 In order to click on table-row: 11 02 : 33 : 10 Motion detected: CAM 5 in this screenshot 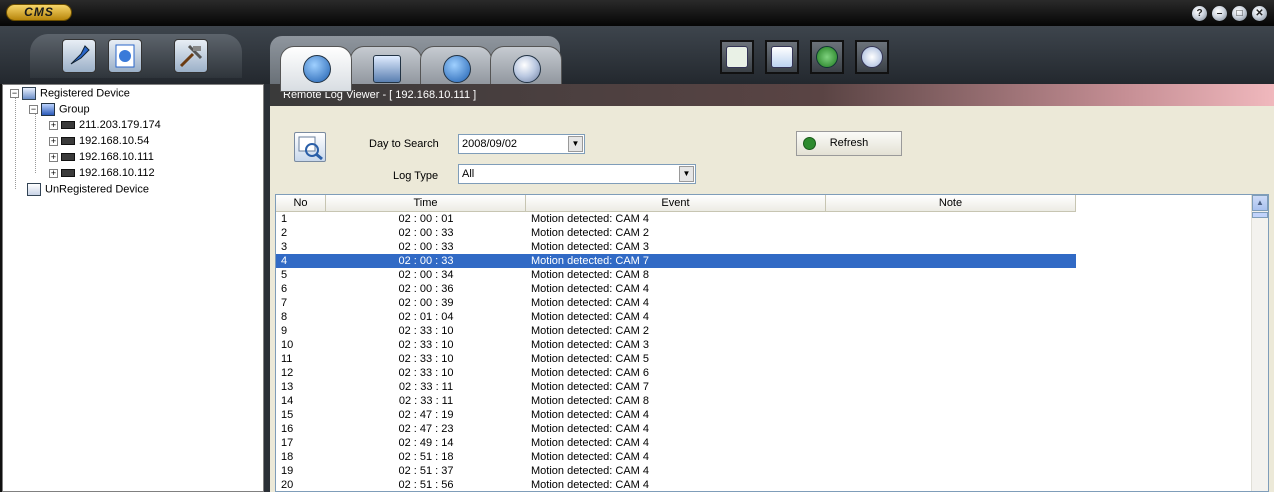, I will do `click(676, 359)`.